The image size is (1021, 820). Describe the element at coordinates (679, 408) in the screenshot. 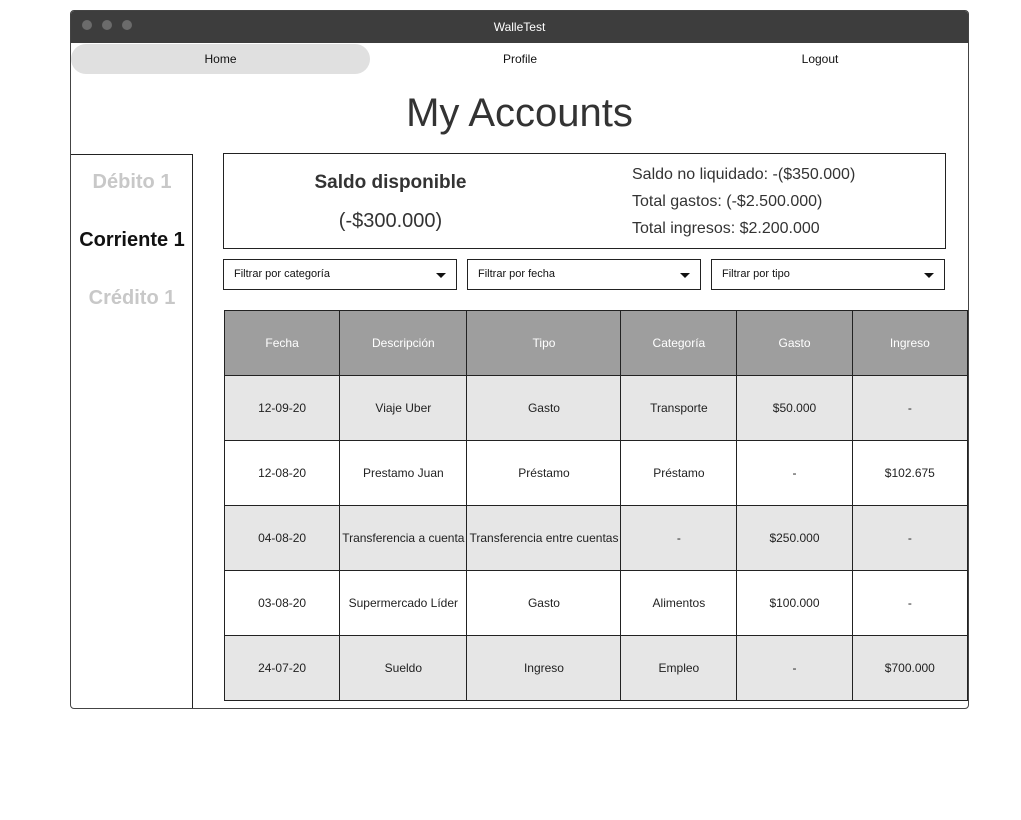

I see `cell-categoria: Transporte` at that location.